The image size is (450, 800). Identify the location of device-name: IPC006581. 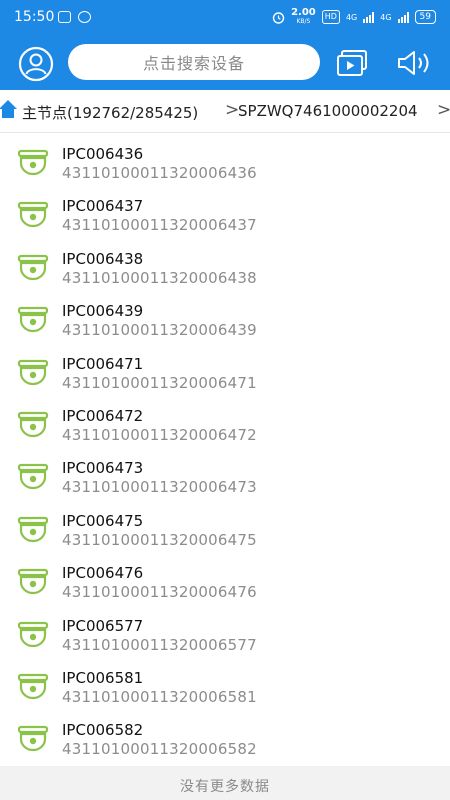
(103, 677).